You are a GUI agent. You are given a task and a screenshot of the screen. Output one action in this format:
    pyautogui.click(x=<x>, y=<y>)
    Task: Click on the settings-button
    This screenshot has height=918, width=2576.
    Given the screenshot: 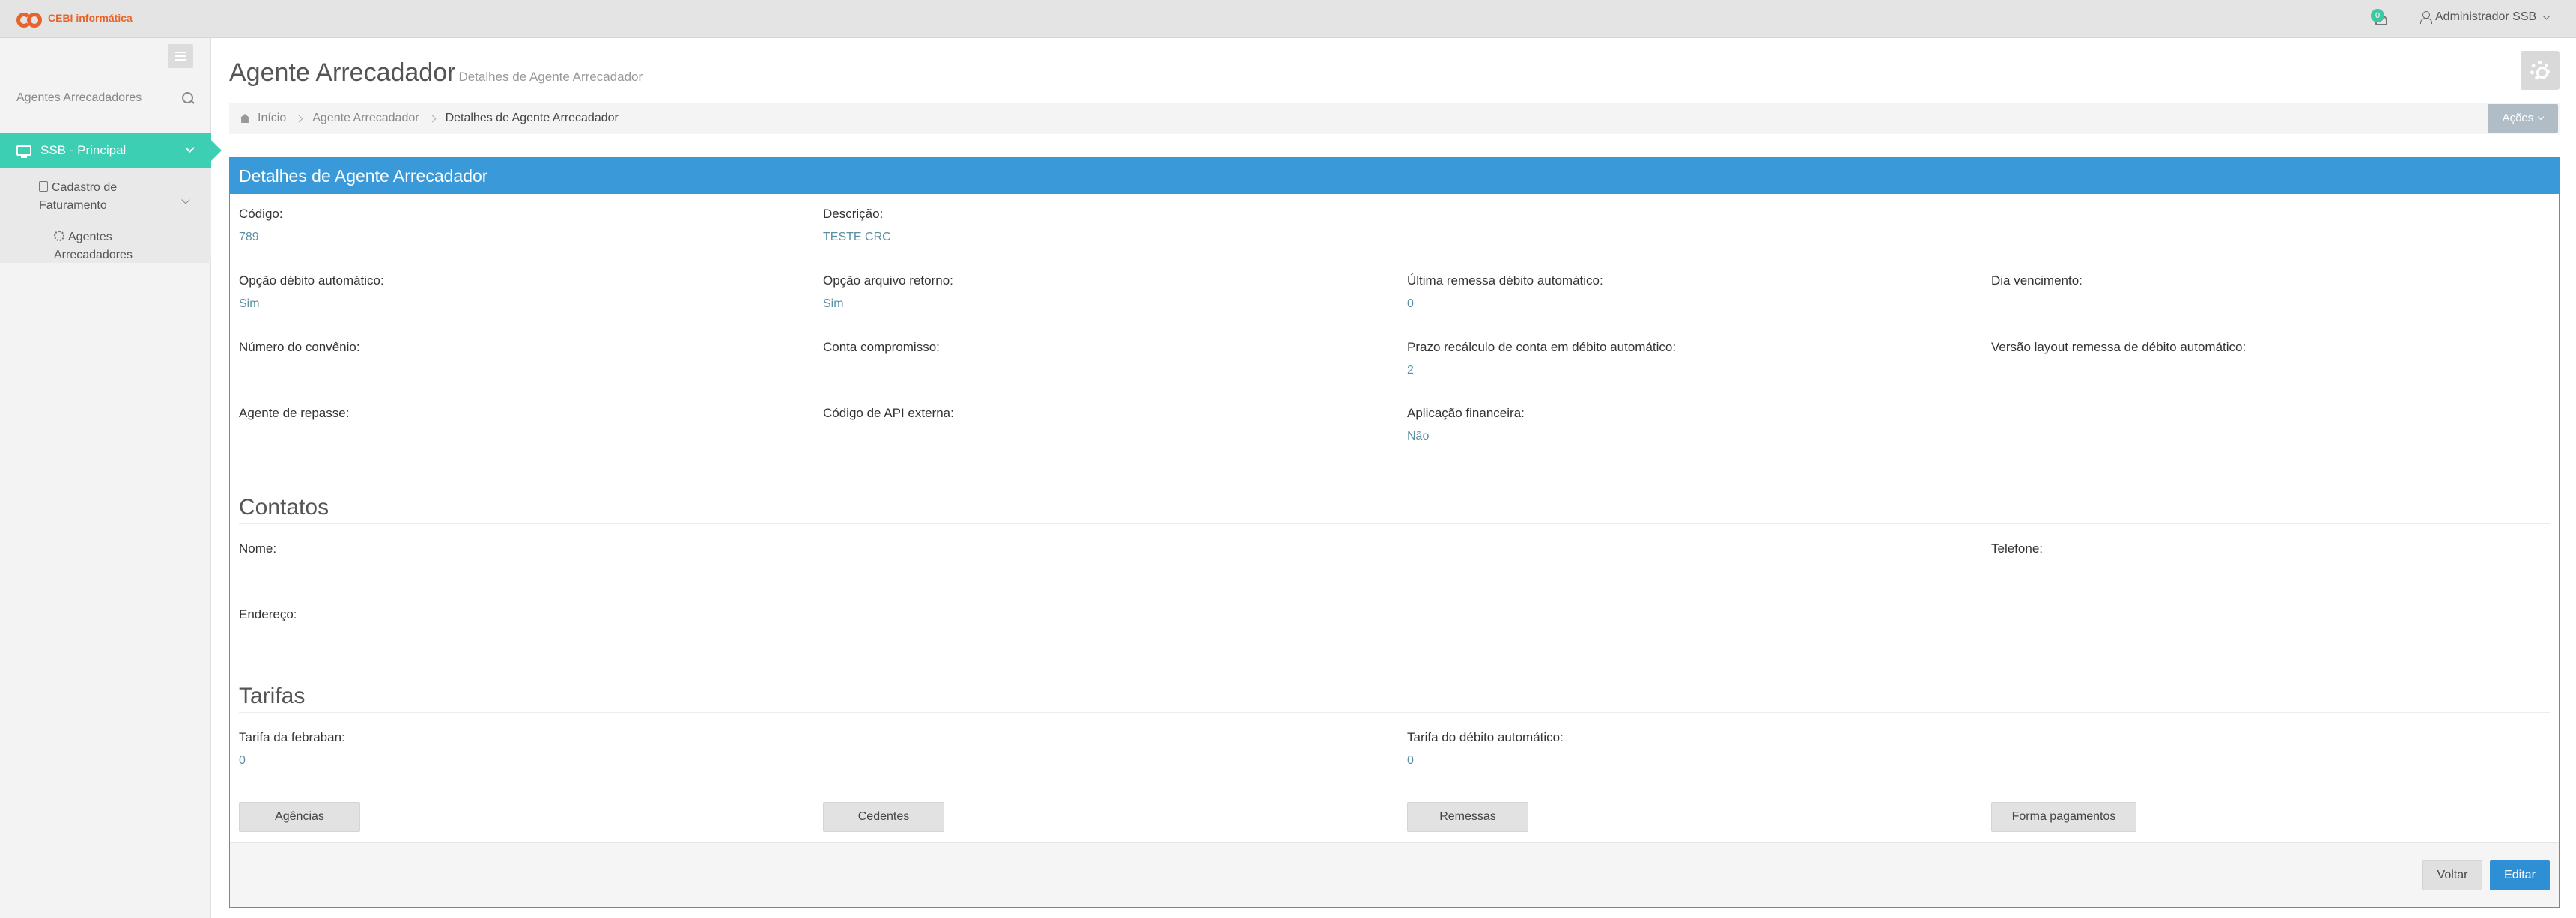 What is the action you would take?
    pyautogui.click(x=2540, y=70)
    